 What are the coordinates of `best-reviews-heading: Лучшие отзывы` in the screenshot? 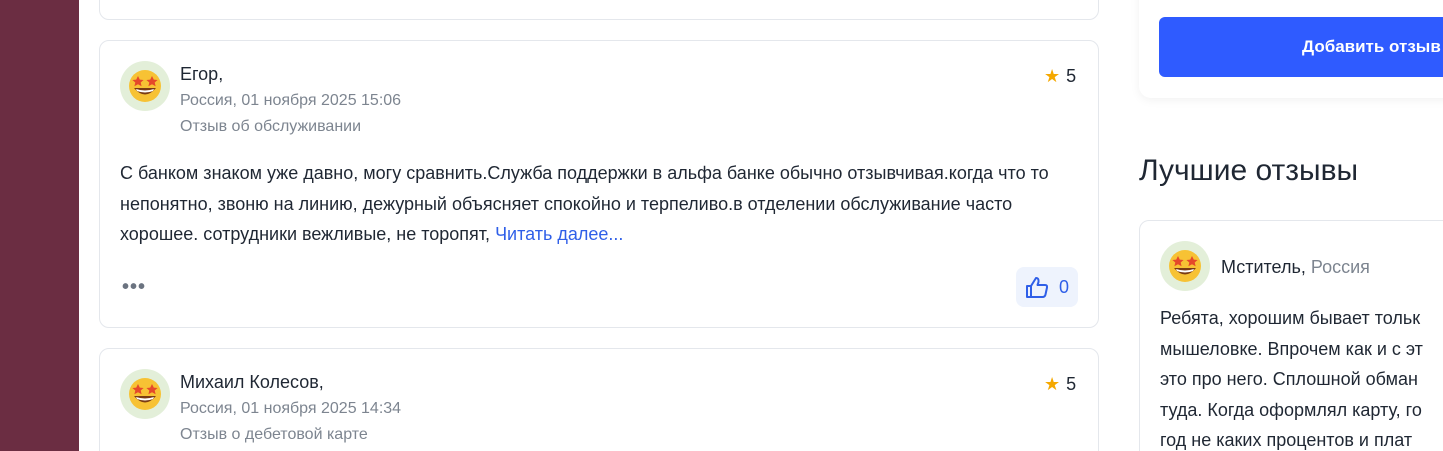 It's located at (1249, 170).